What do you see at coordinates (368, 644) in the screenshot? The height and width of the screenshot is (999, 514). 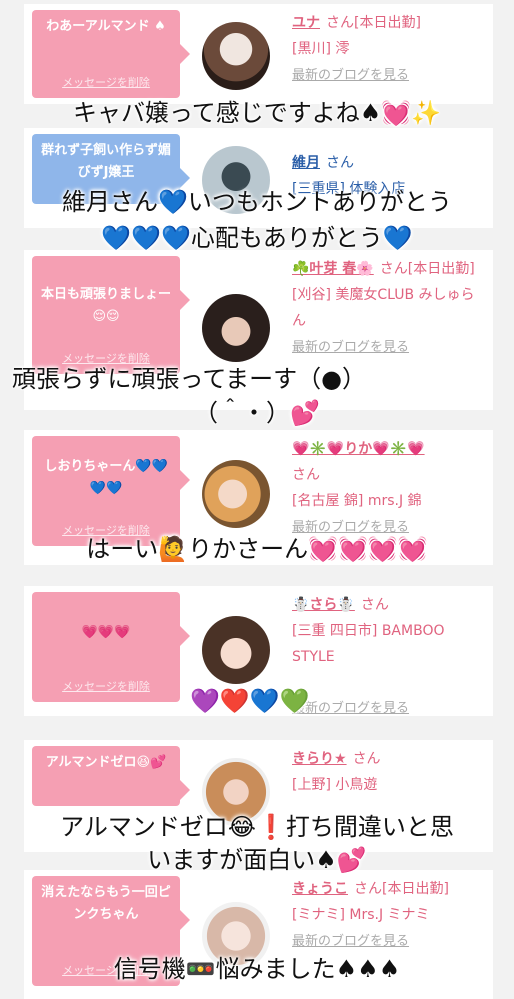 I see `shop-label: [三重 四日市] BAMBOO STYLE` at bounding box center [368, 644].